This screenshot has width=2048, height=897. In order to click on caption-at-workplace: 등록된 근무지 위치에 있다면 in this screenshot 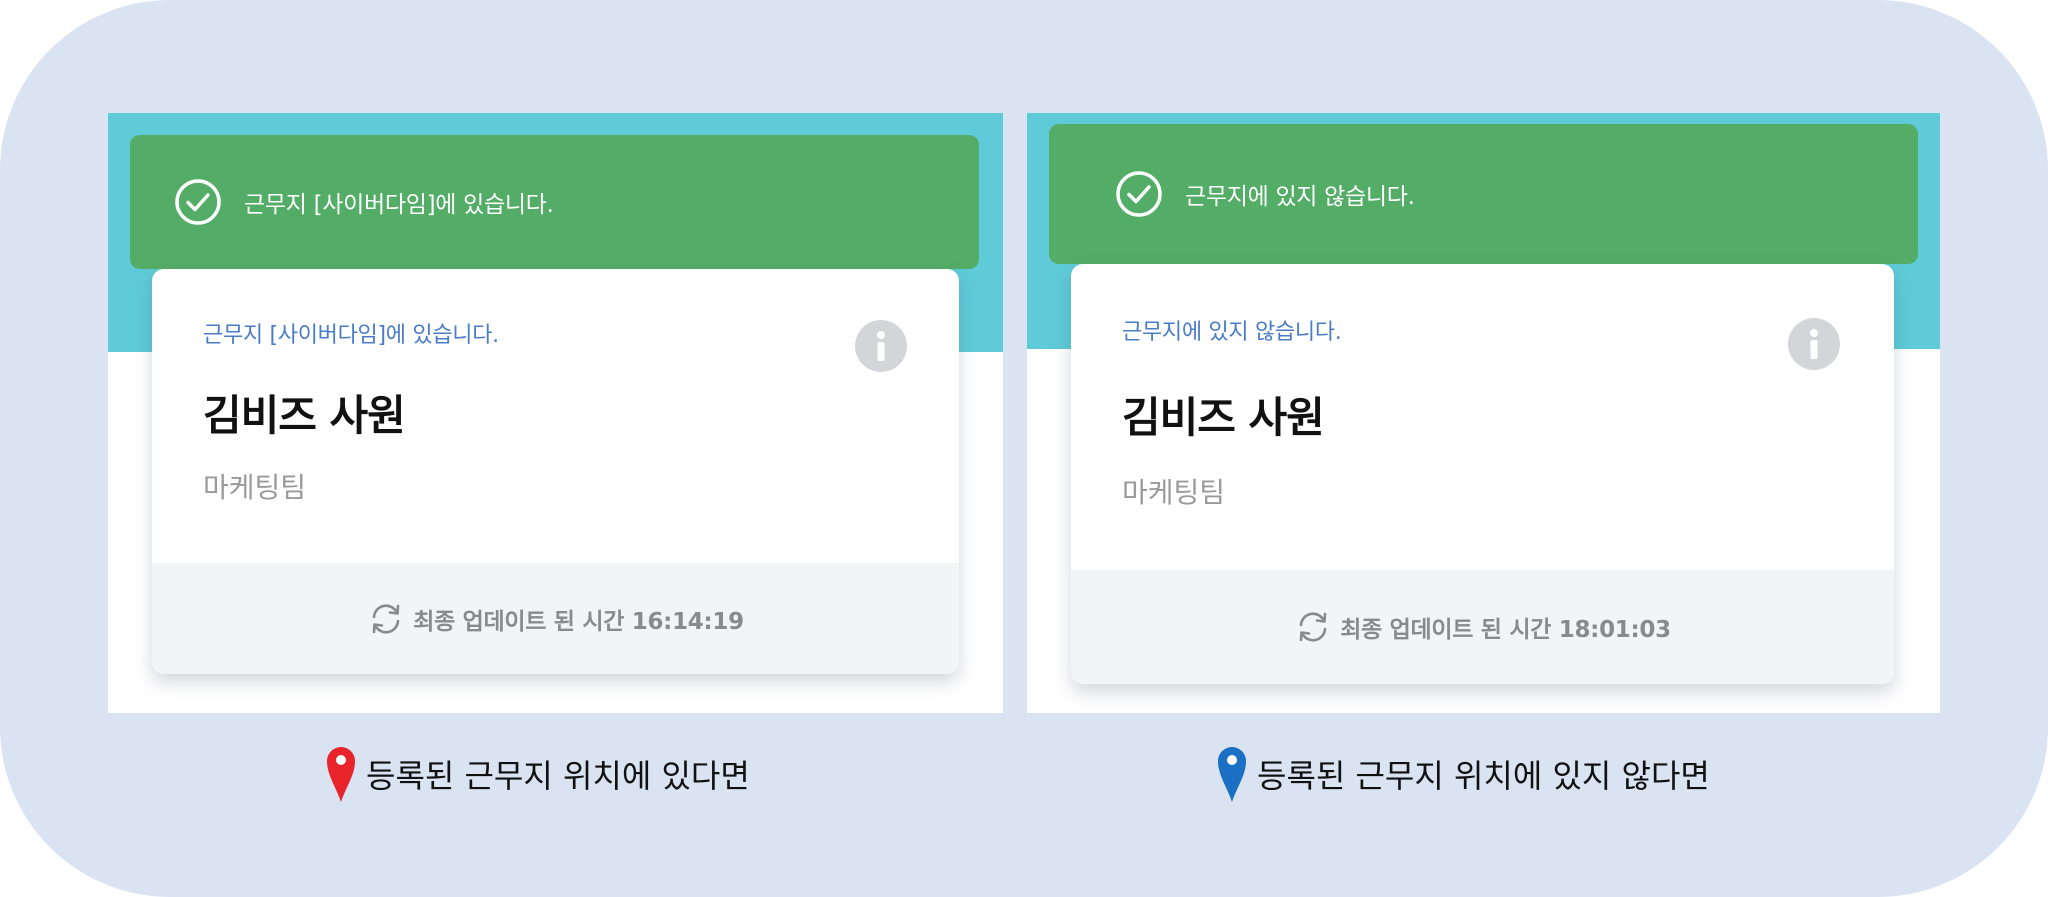, I will do `click(538, 774)`.